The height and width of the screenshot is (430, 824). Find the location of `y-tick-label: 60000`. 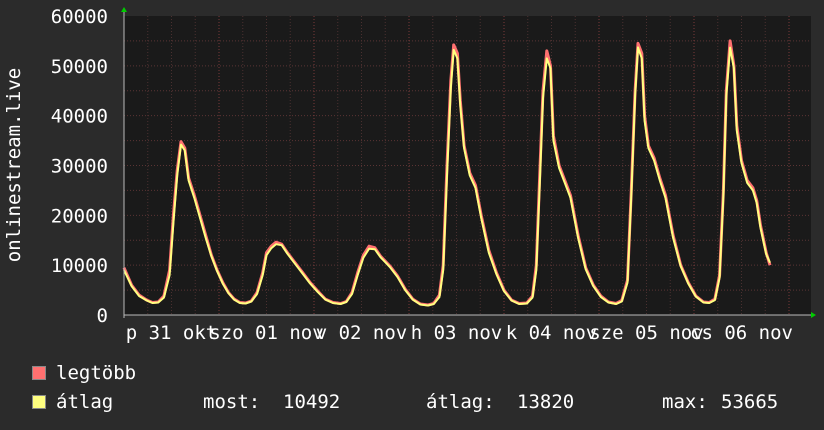

y-tick-label: 60000 is located at coordinates (79, 17).